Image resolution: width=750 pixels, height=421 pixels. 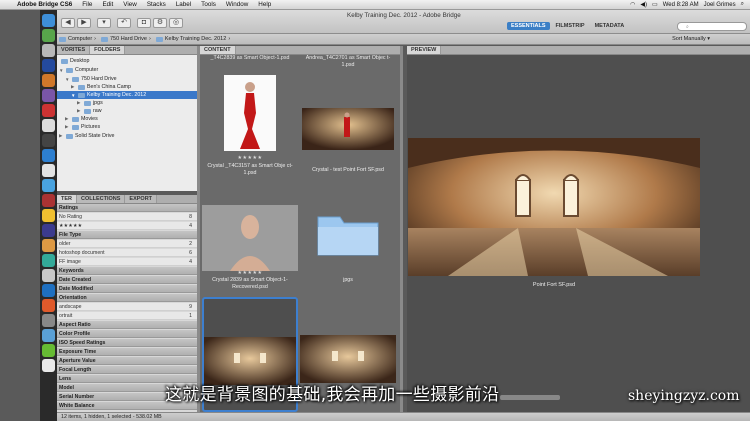 I want to click on menubar-user: Joel Grimes, so click(x=720, y=5).